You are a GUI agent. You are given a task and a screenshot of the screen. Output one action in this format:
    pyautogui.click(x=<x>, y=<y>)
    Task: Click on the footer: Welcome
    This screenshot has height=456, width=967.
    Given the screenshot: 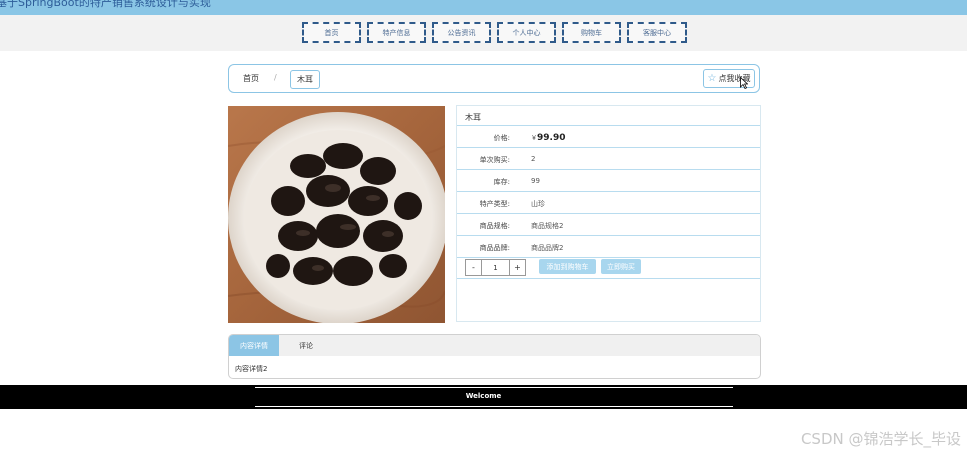 What is the action you would take?
    pyautogui.click(x=483, y=397)
    